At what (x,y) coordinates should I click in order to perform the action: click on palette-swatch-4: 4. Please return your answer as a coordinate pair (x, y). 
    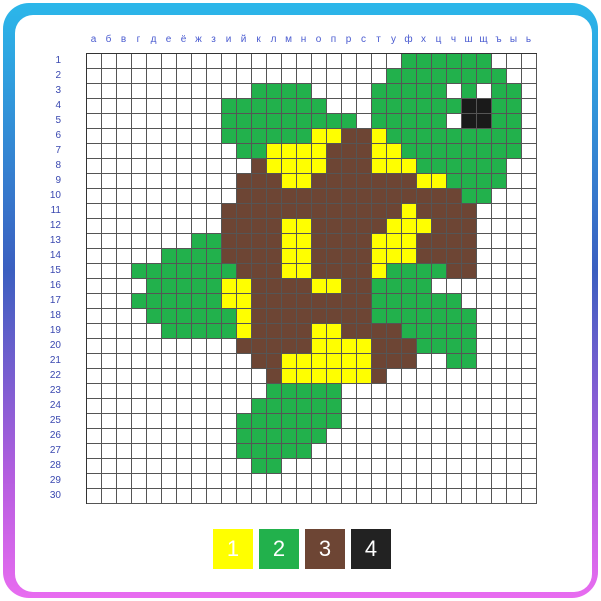
    Looking at the image, I should click on (371, 549).